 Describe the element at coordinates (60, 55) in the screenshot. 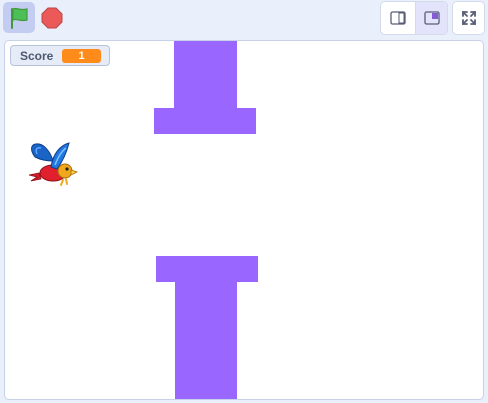

I see `score-monitor: Score 1` at that location.